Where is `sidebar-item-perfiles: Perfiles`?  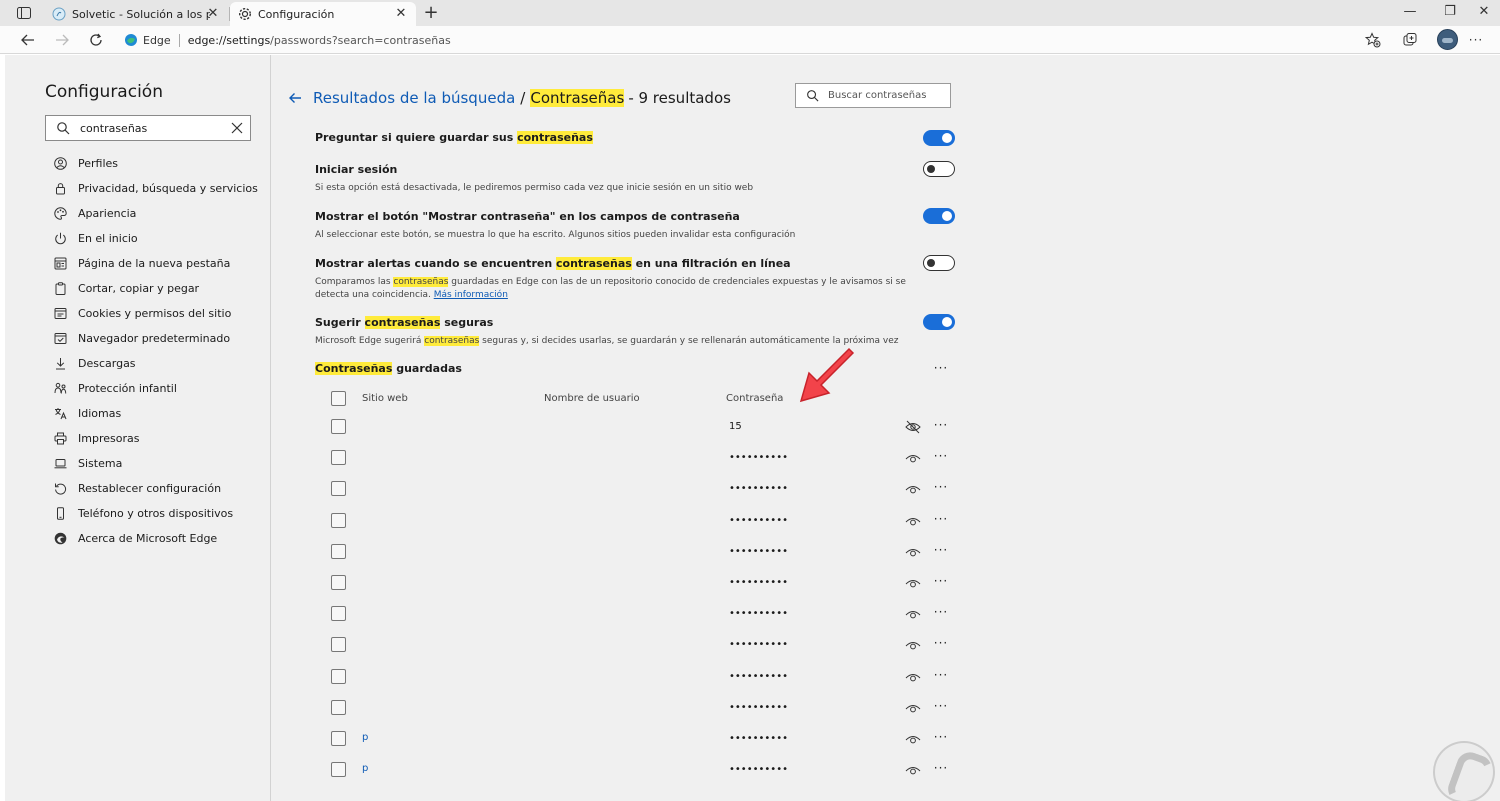 sidebar-item-perfiles: Perfiles is located at coordinates (155, 163).